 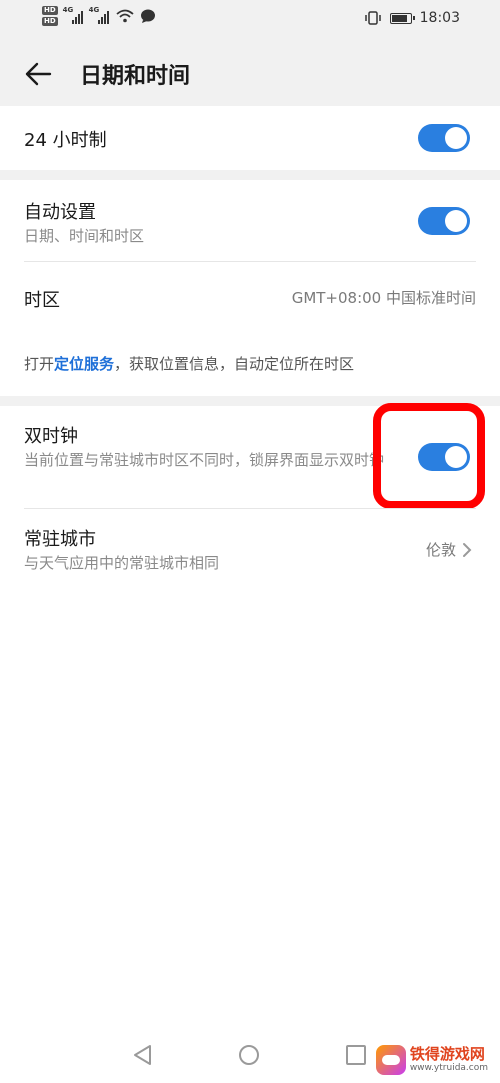 What do you see at coordinates (249, 1055) in the screenshot?
I see `nav-home-icon` at bounding box center [249, 1055].